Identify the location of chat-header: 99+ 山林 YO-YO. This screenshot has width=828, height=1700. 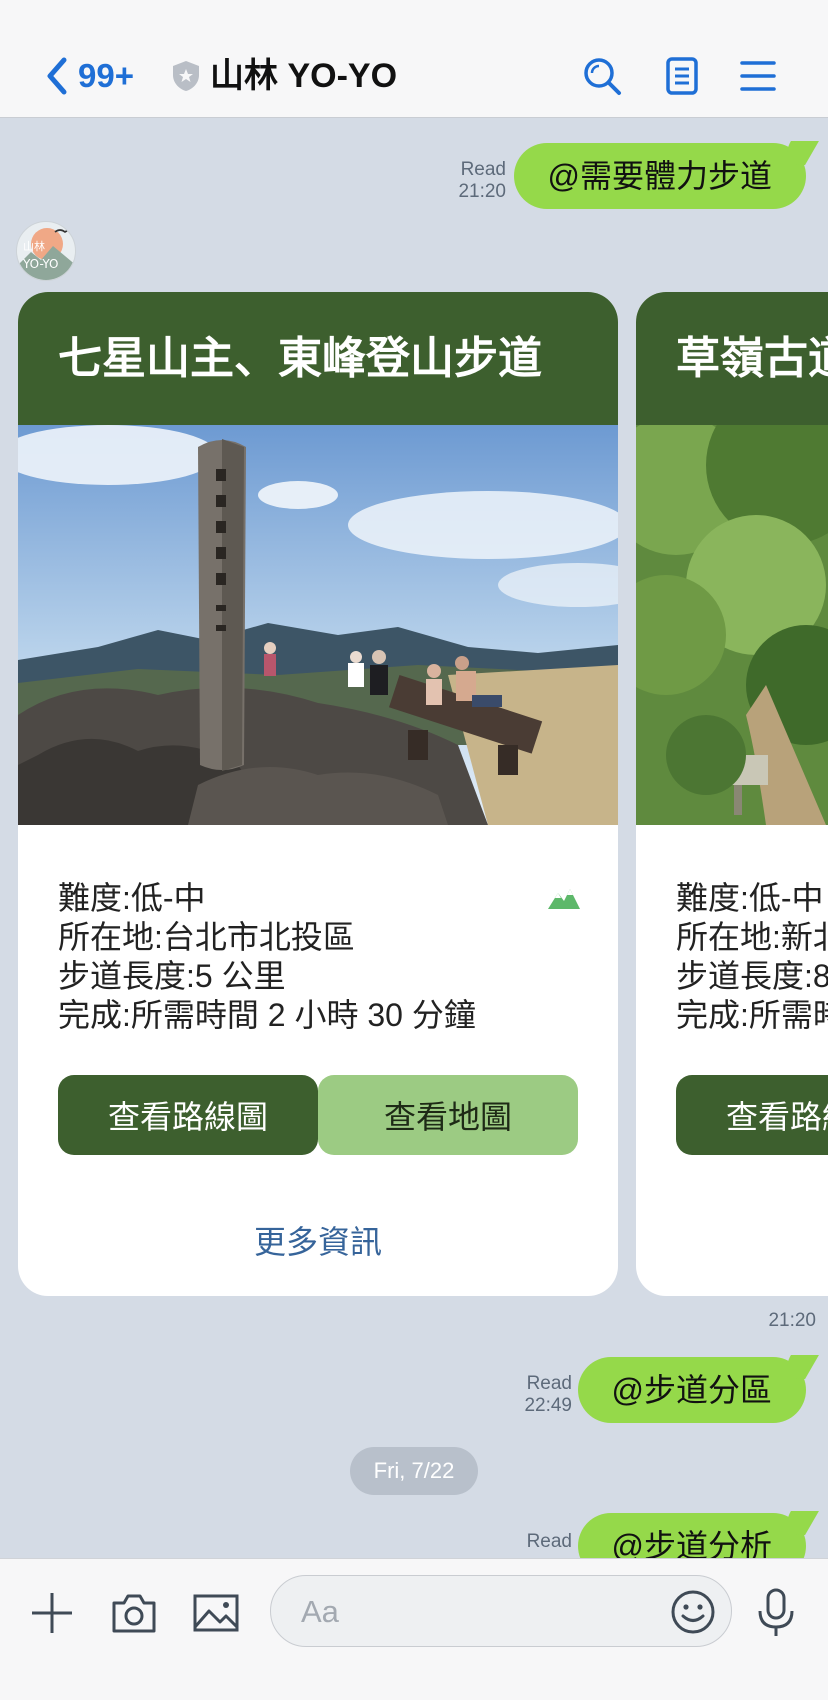
(414, 59).